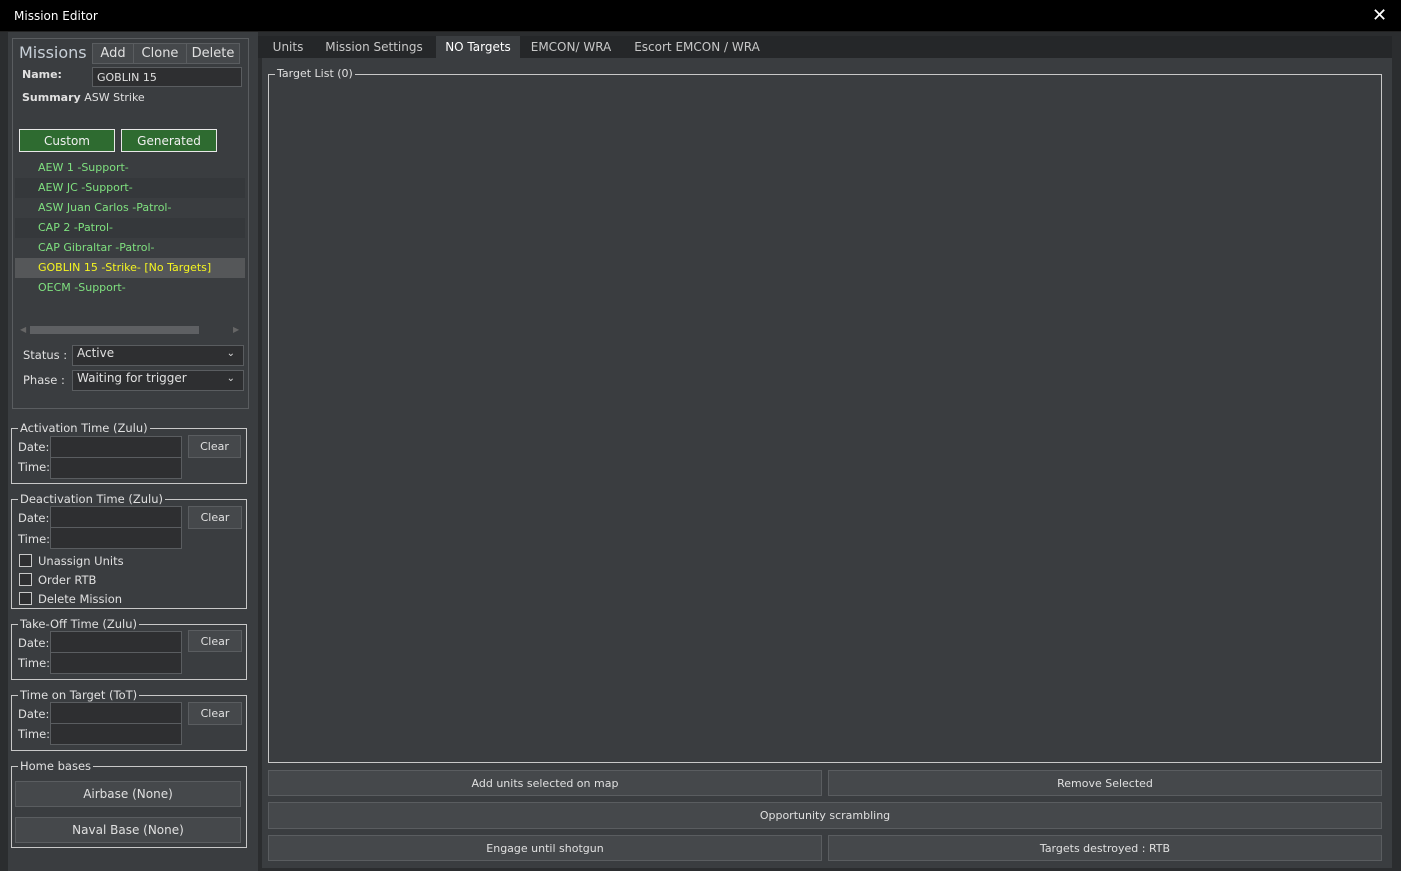 The height and width of the screenshot is (871, 1401). Describe the element at coordinates (53, 52) in the screenshot. I see `missions-heading: Missions` at that location.